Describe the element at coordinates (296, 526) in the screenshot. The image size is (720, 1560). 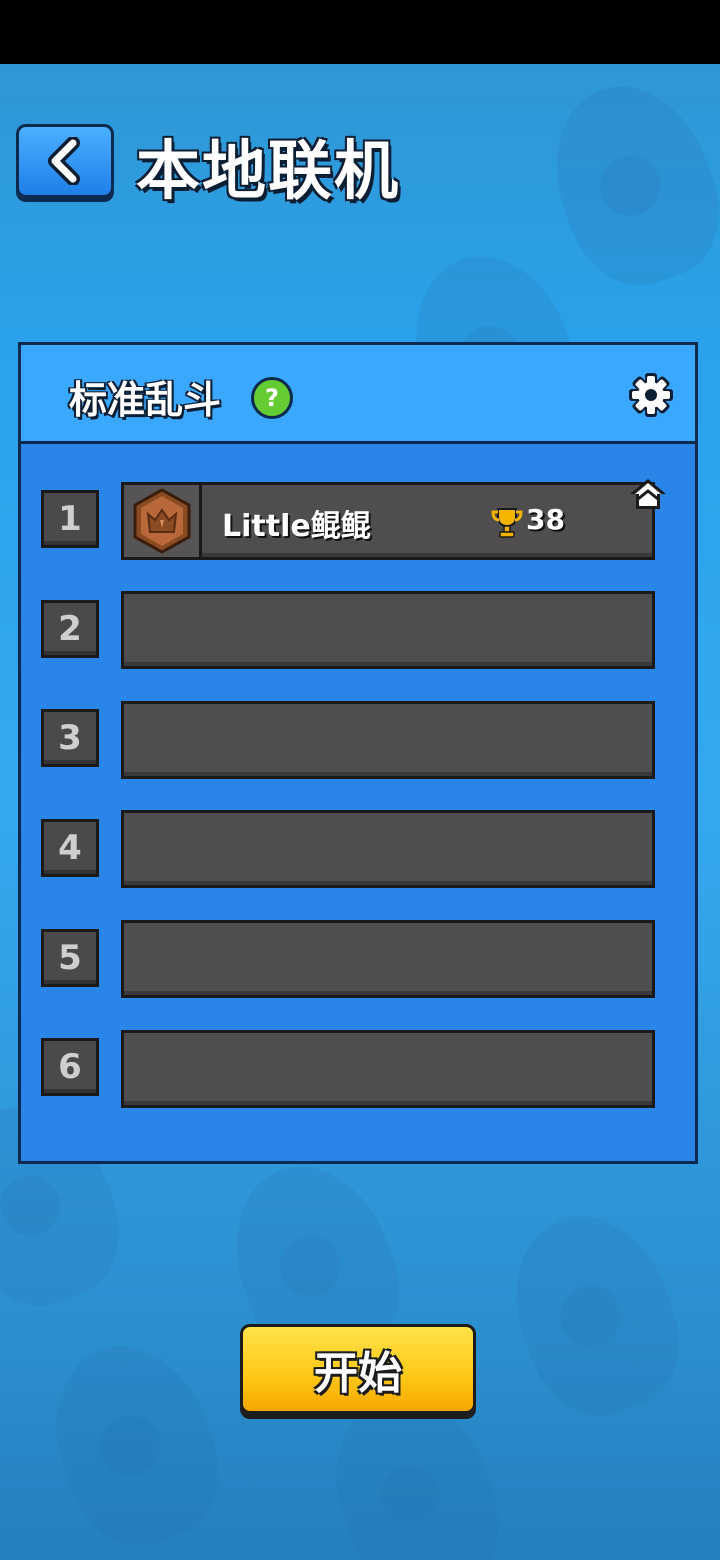
I see `player-name: Little鲲鲲` at that location.